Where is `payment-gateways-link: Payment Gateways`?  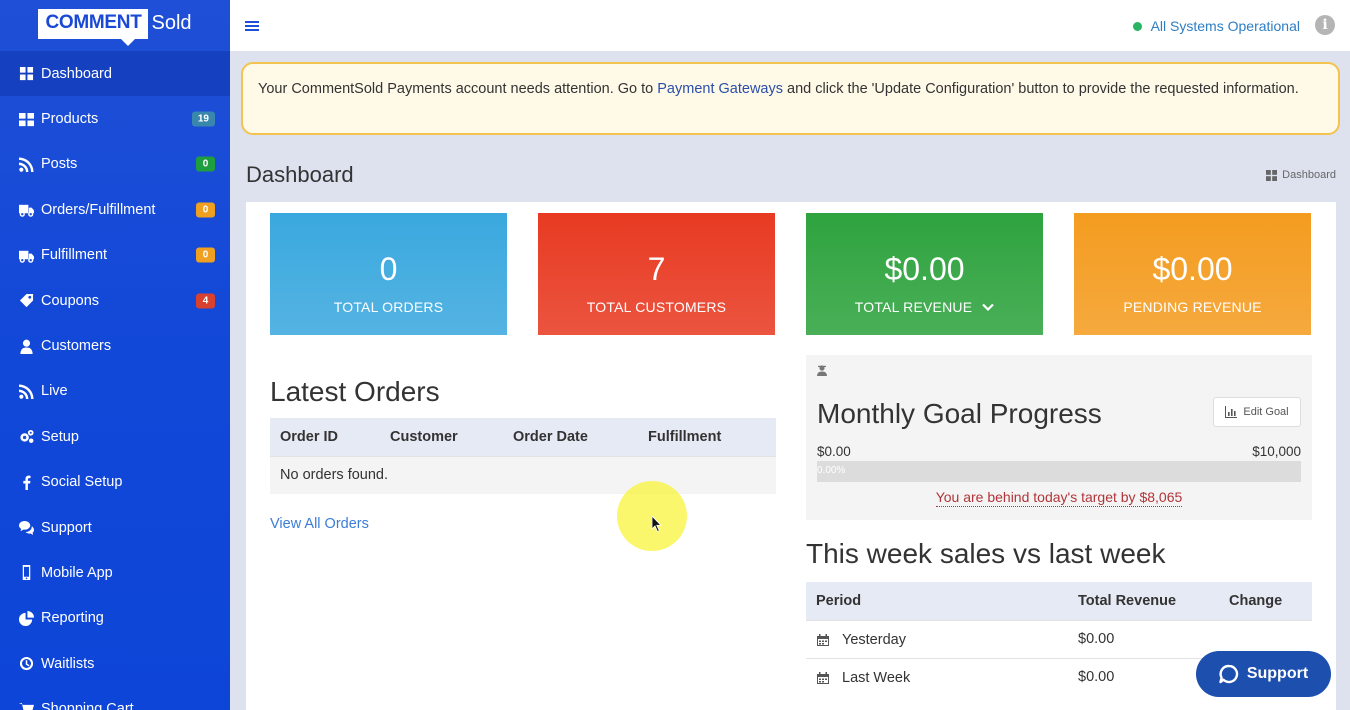 payment-gateways-link: Payment Gateways is located at coordinates (720, 89).